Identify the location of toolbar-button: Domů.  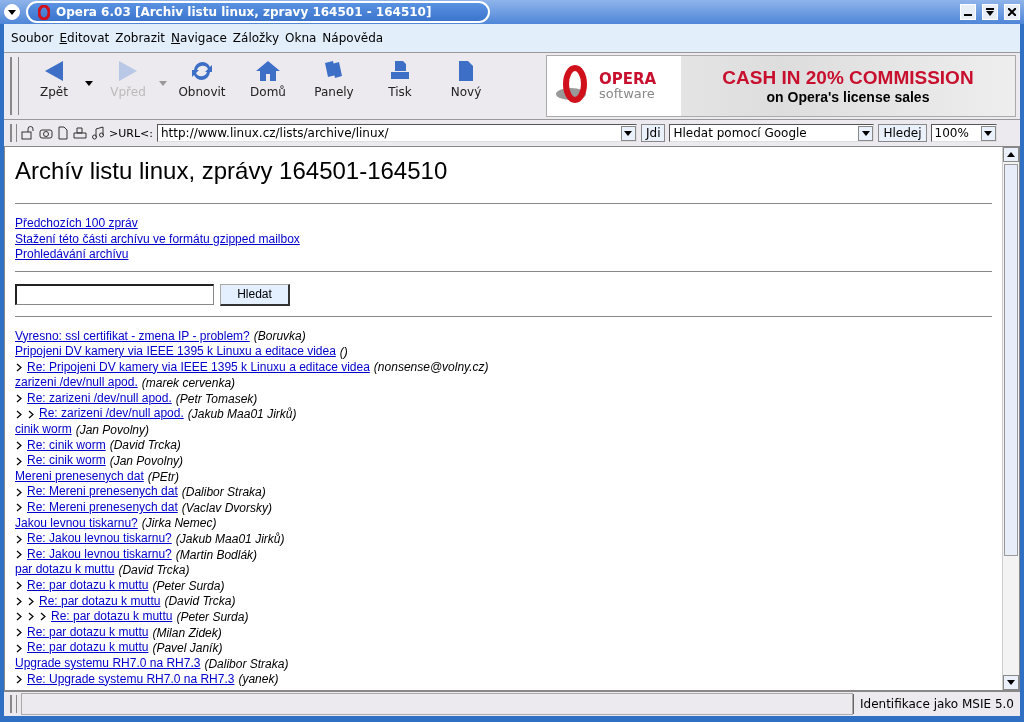
(268, 79).